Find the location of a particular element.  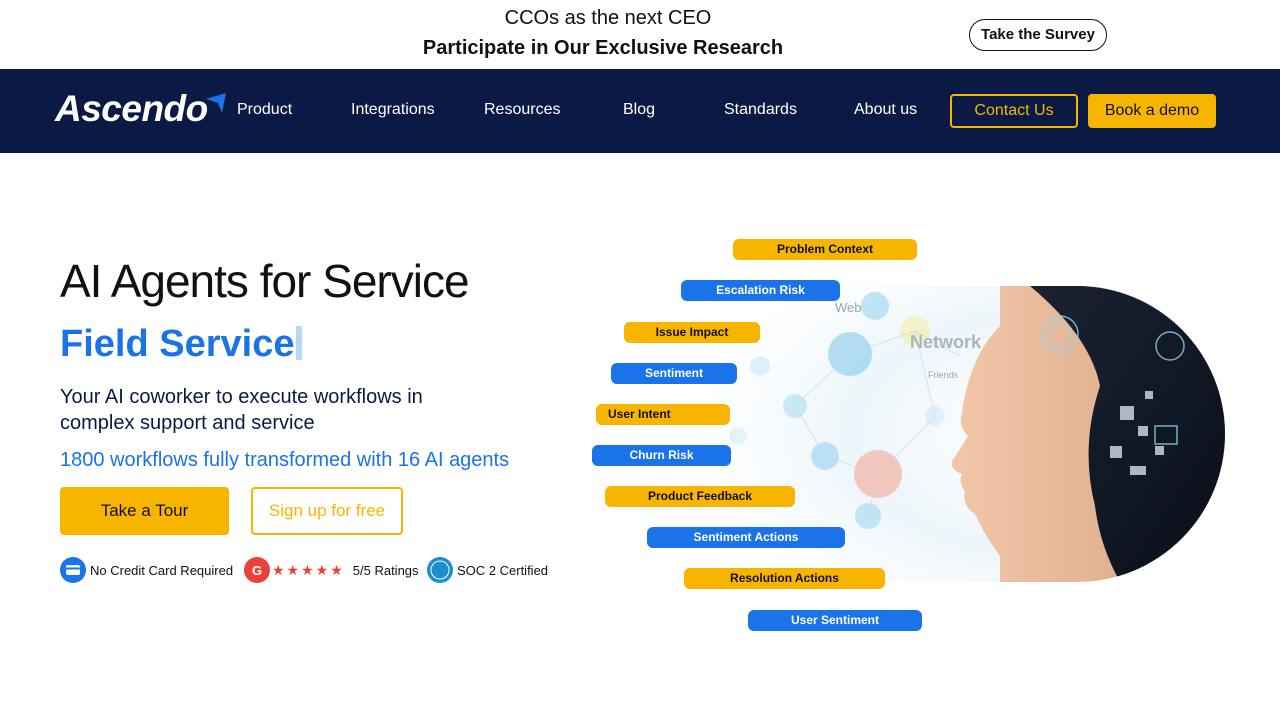

hero-rotating-text: Field Service is located at coordinates (181, 344).